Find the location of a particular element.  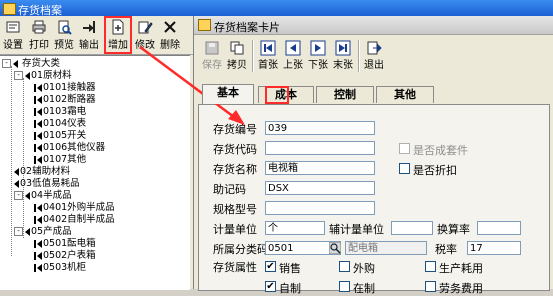

annotation-arrowhead is located at coordinates (236, 117).